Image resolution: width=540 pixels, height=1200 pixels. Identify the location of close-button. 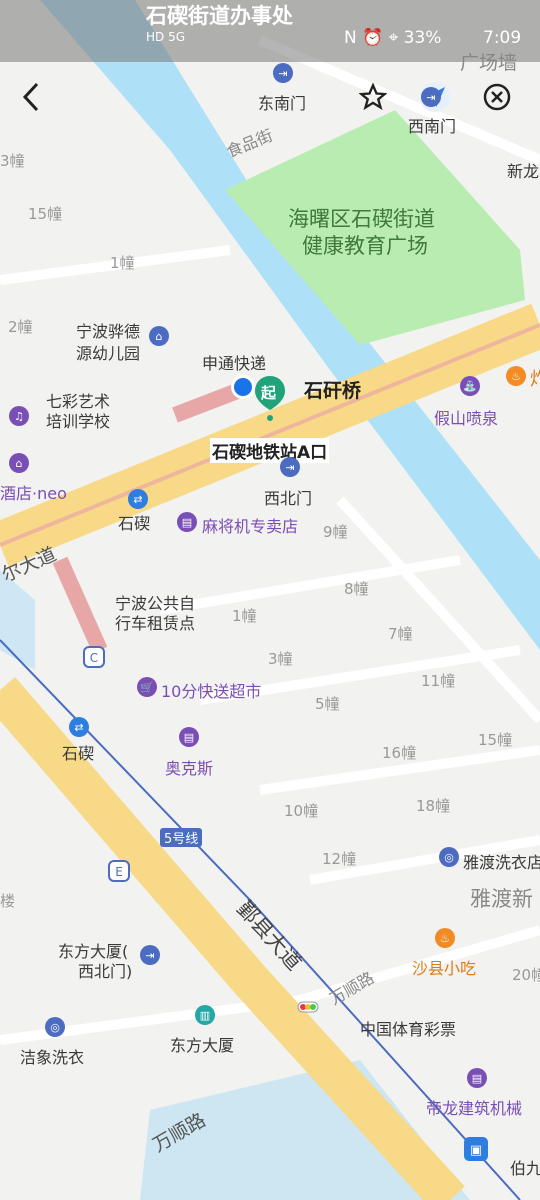
(497, 97).